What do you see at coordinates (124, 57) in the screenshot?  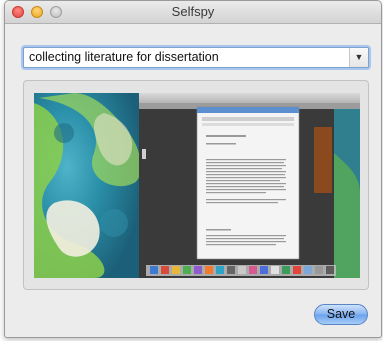 I see `activity-input: collecting literature for dissertation` at bounding box center [124, 57].